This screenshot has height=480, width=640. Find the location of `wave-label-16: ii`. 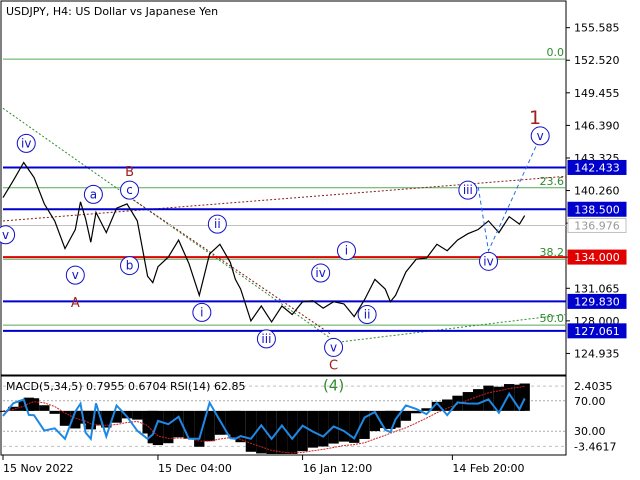

wave-label-16: ii is located at coordinates (367, 314).